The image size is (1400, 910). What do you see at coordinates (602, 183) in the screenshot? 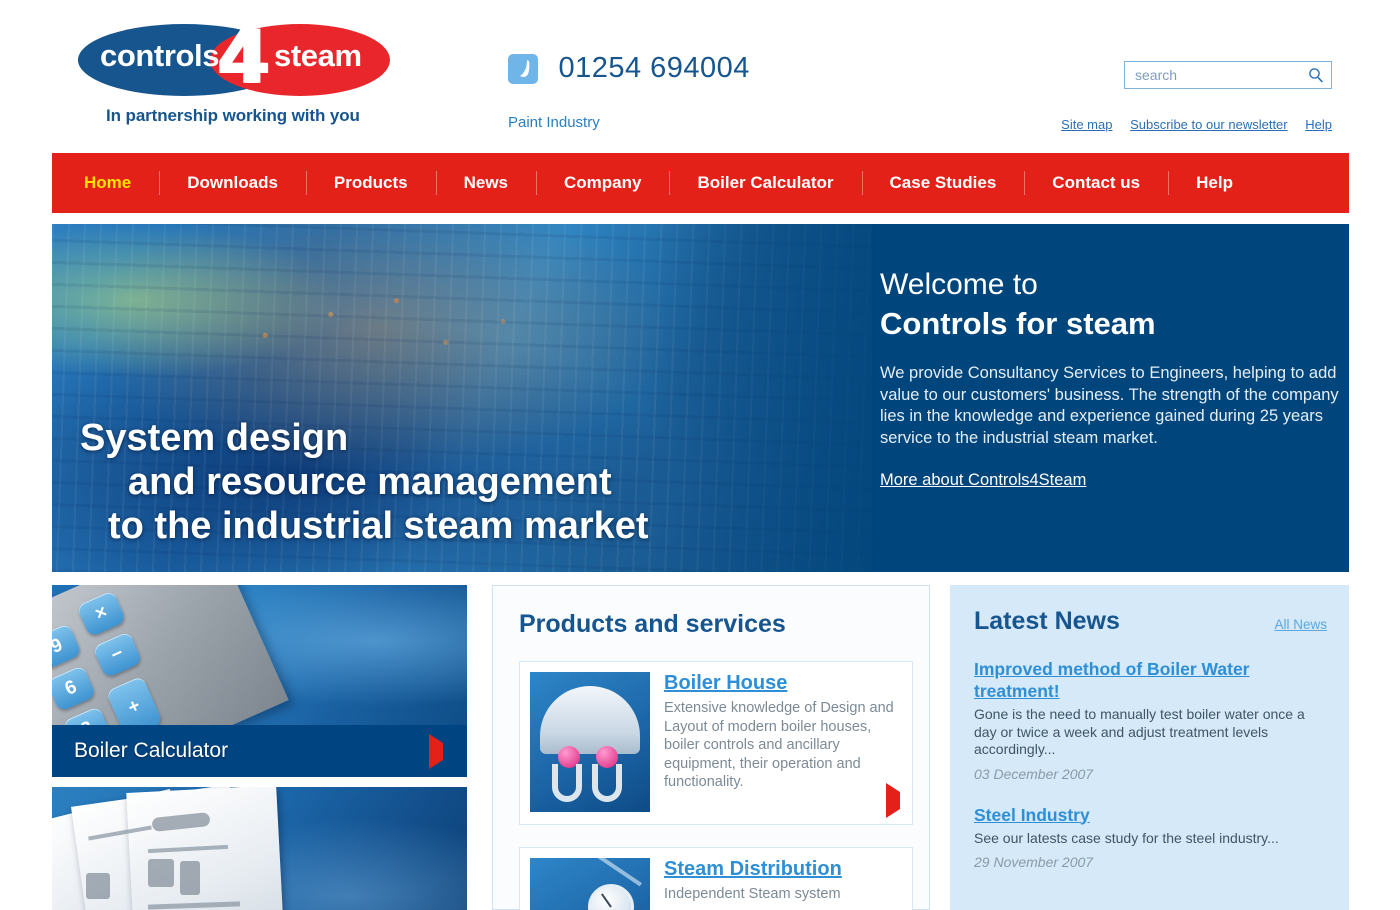
I see `nav-item-company: Company` at bounding box center [602, 183].